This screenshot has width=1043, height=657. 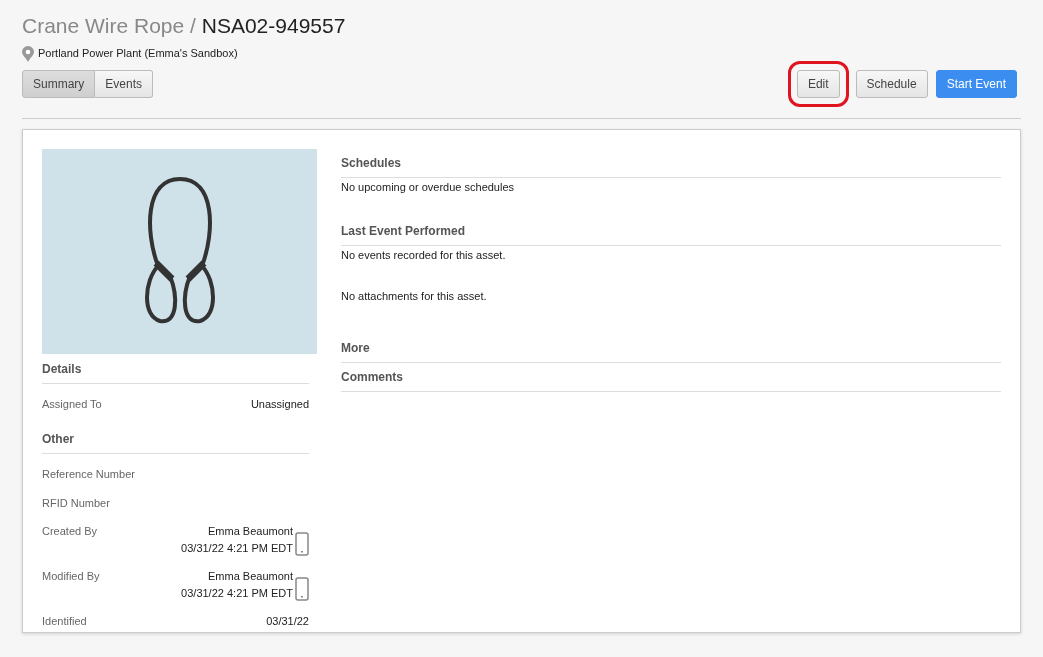 What do you see at coordinates (279, 404) in the screenshot?
I see `field-value: Unassigned` at bounding box center [279, 404].